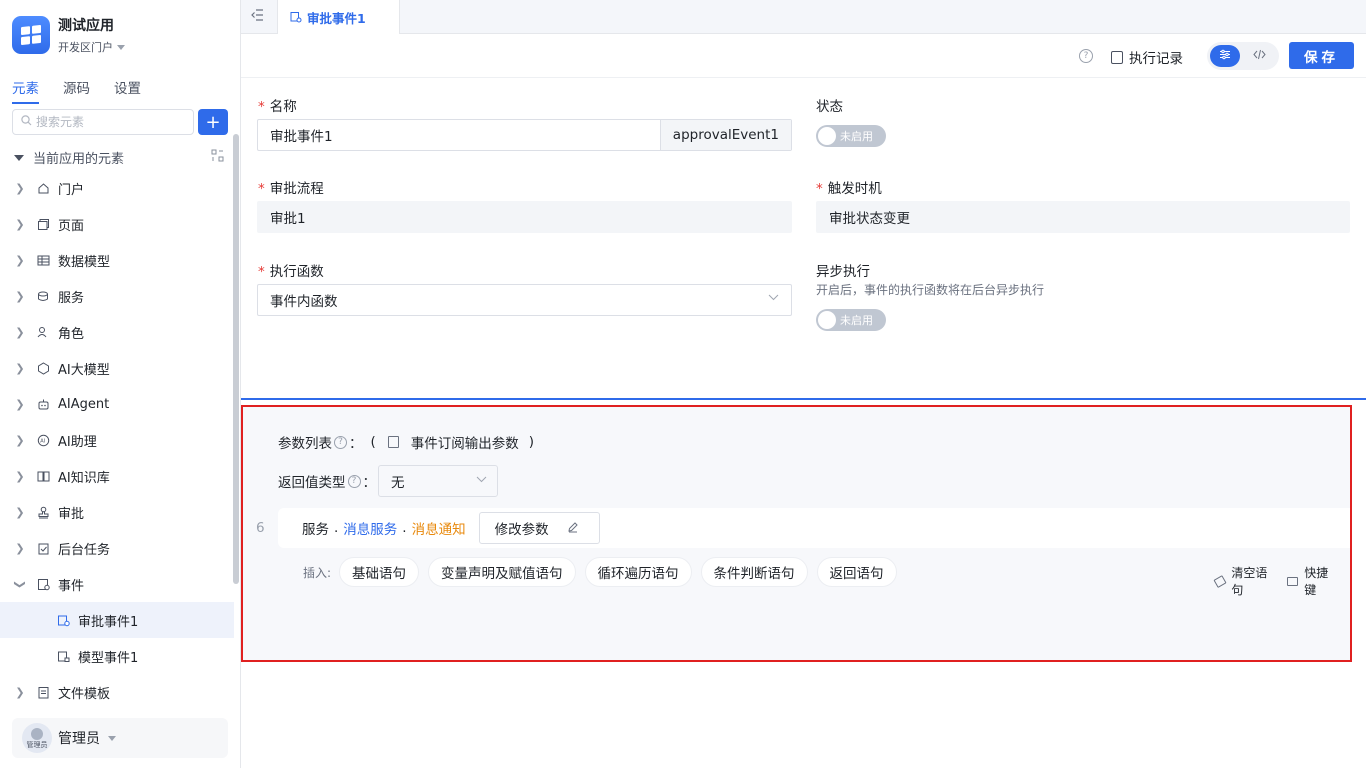 This screenshot has height=768, width=1366. Describe the element at coordinates (71, 298) in the screenshot. I see `tree-item-label: 服务` at that location.